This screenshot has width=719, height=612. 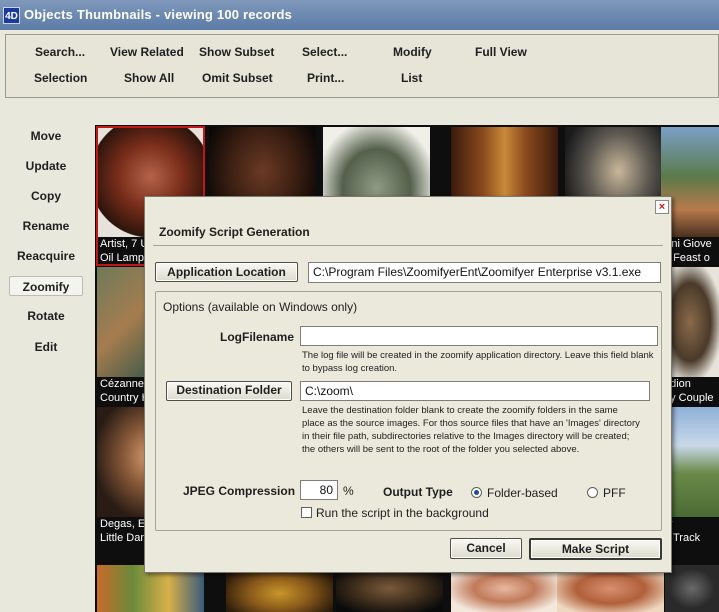 I want to click on rotate-button: Rotate, so click(x=46, y=316).